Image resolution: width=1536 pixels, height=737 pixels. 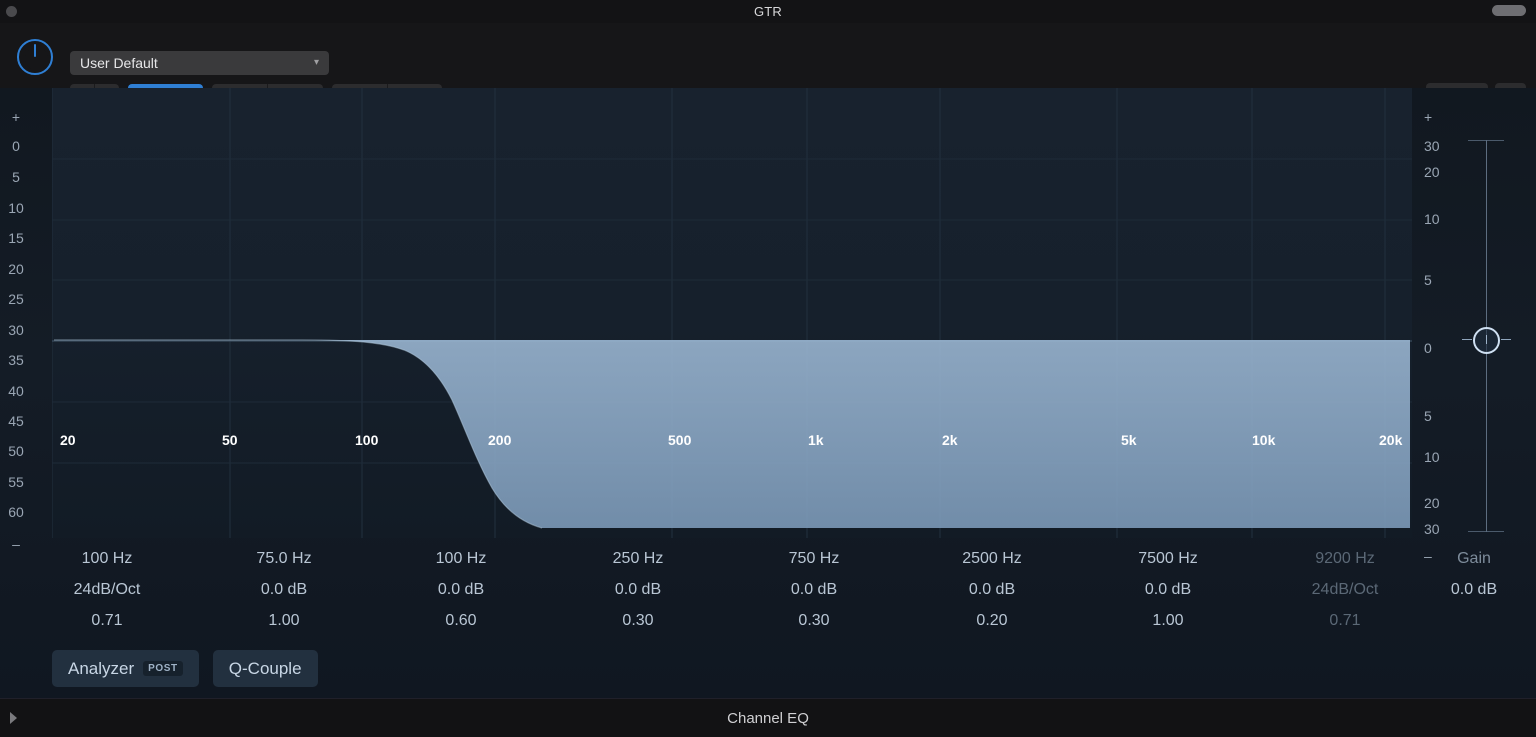 I want to click on scale-left-tick: 10, so click(x=16, y=208).